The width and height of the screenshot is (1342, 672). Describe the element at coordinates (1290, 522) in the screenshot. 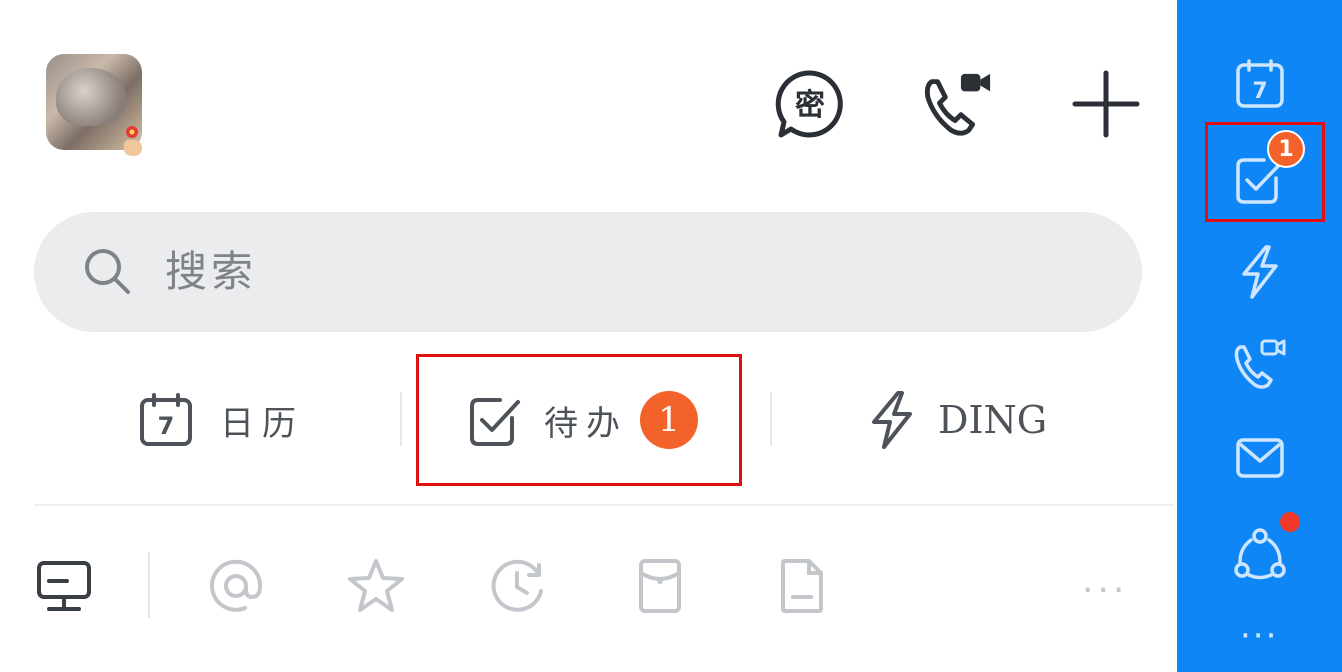

I see `rail-network-notification-dot` at that location.